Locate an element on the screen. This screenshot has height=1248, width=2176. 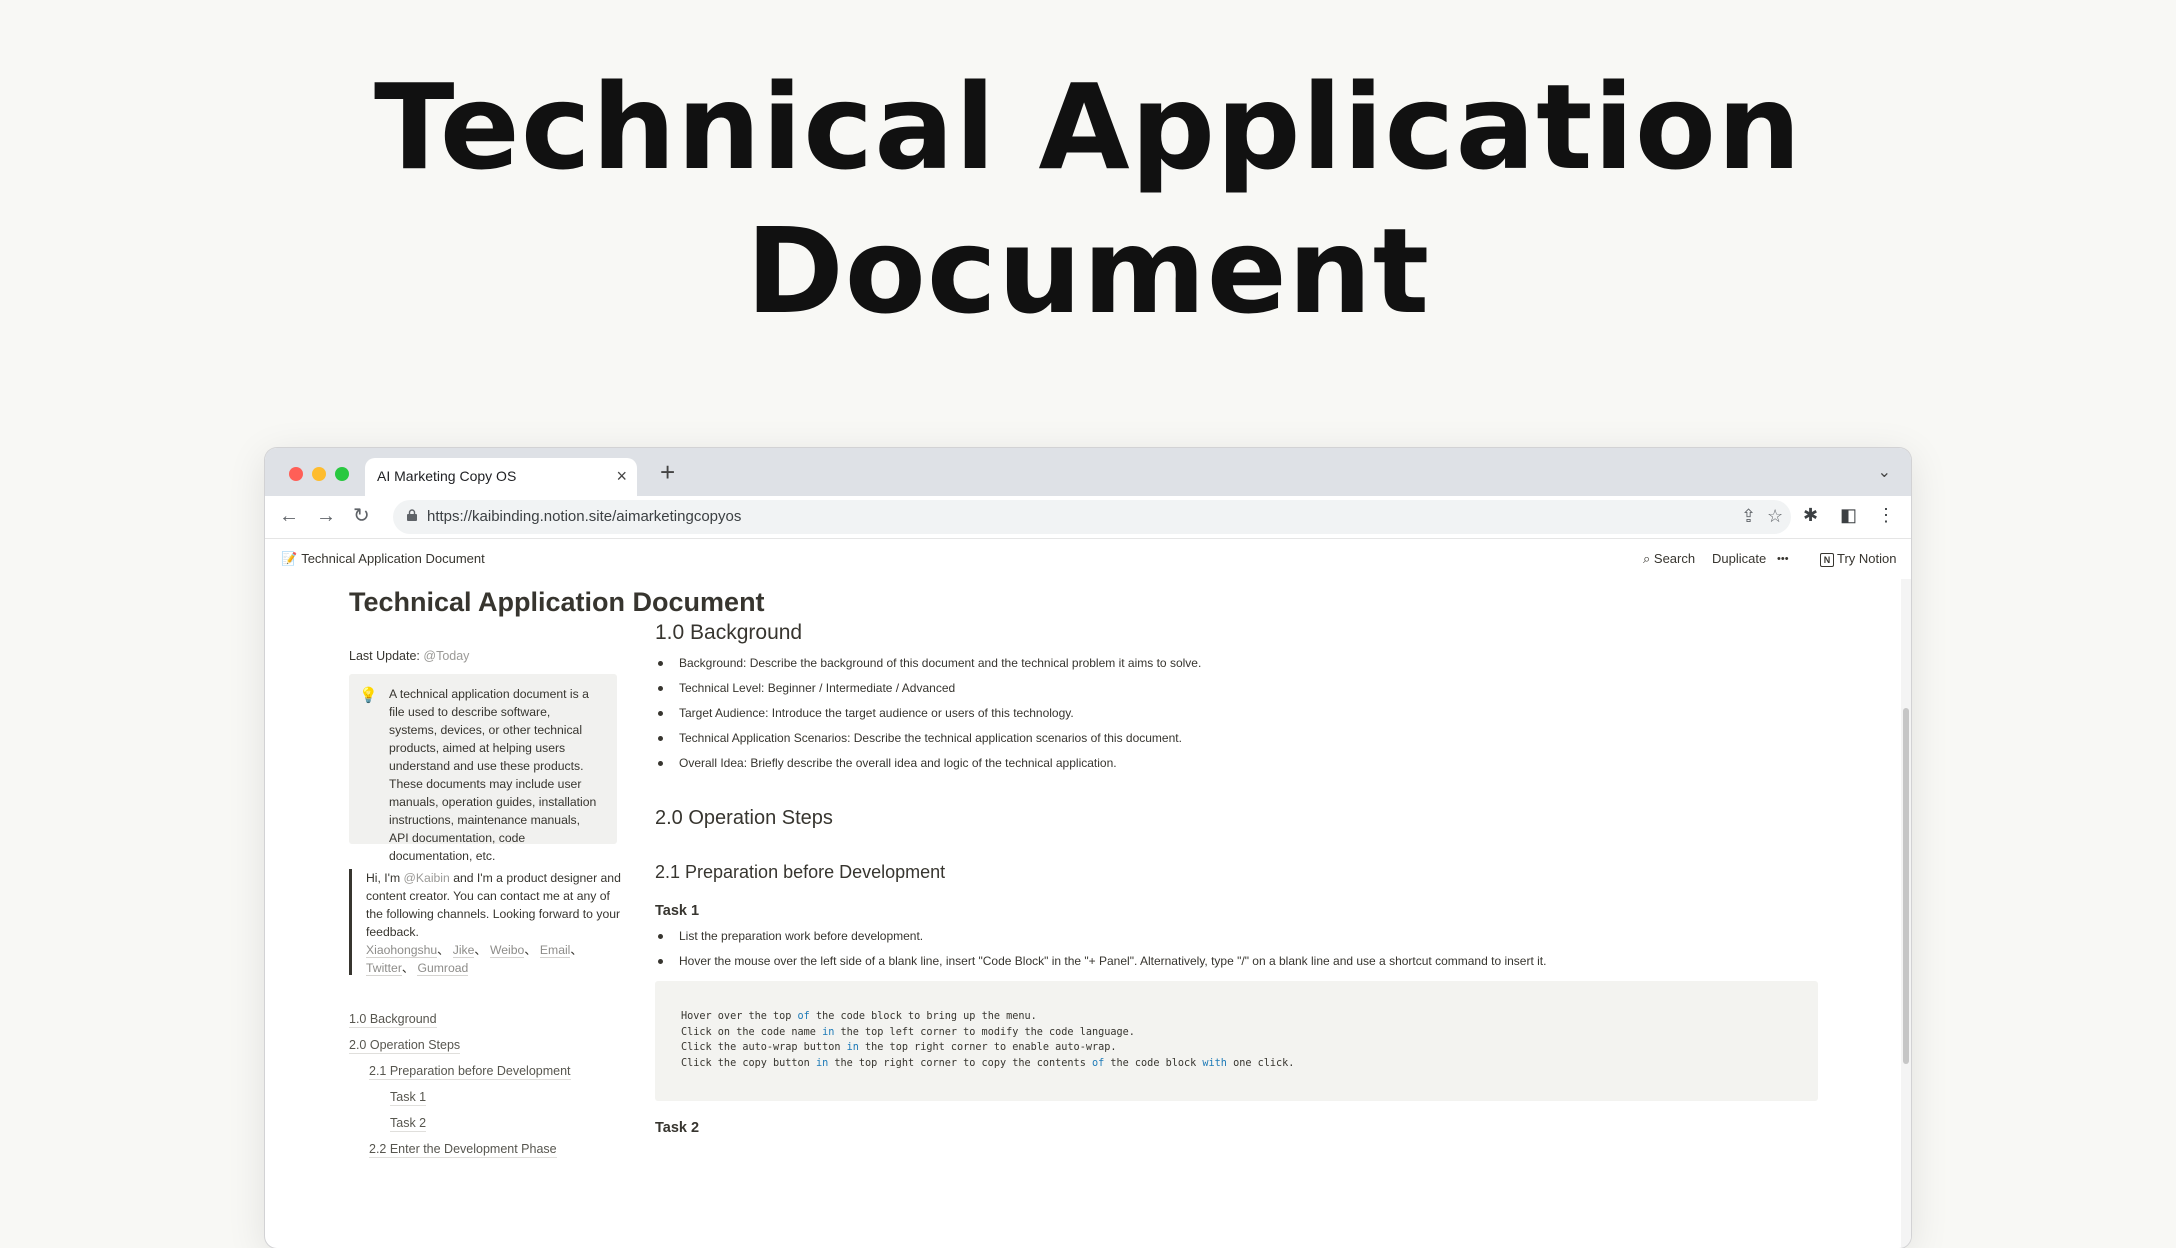
toc-item-task-1: Task 1 is located at coordinates (408, 1097).